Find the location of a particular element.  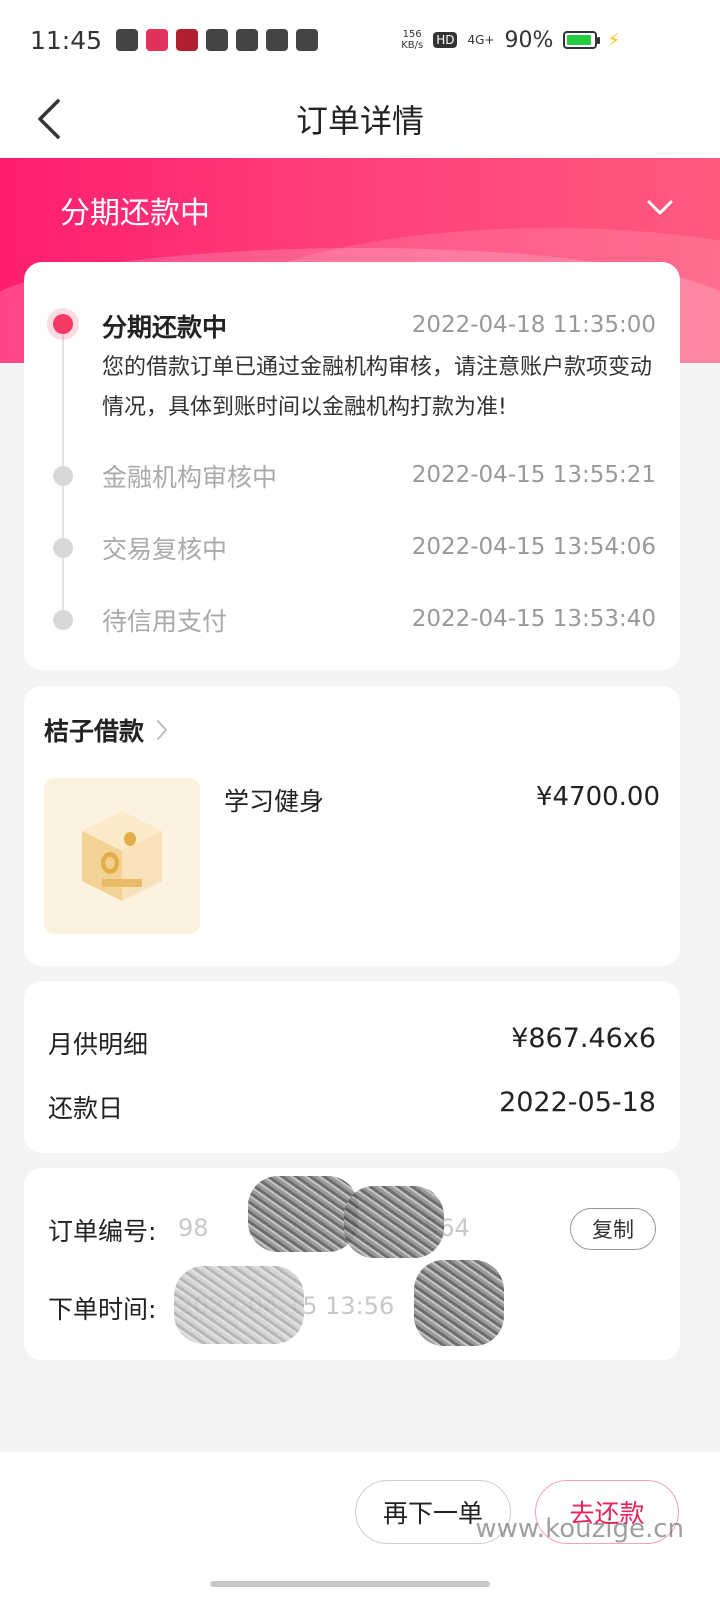

hd-badge: HD is located at coordinates (445, 40).